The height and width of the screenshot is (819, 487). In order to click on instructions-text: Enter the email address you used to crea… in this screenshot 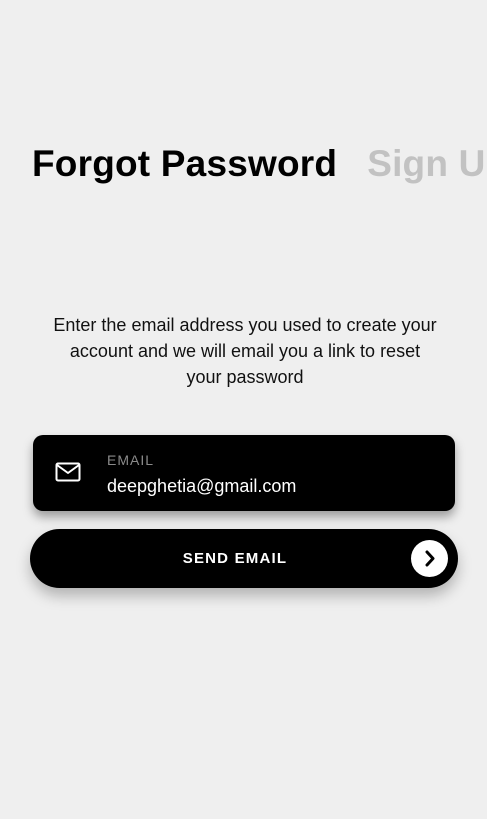, I will do `click(245, 351)`.